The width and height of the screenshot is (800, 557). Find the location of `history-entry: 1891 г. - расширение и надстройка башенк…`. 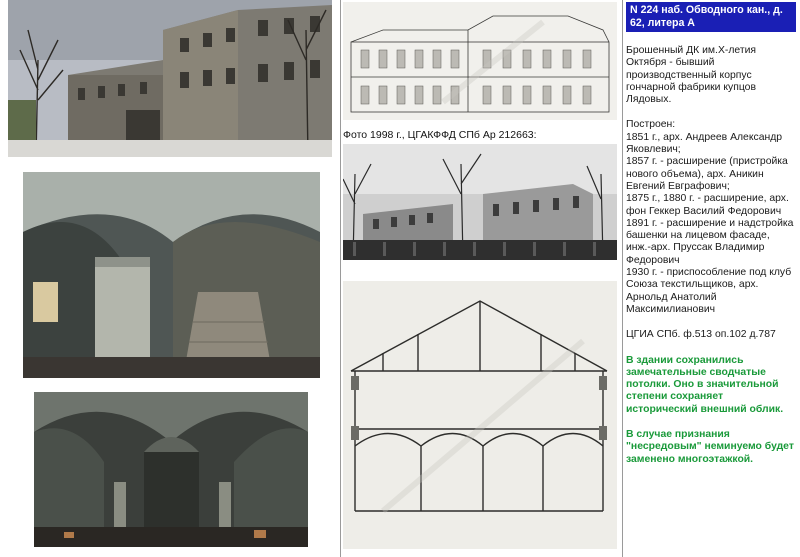

history-entry: 1891 г. - расширение и надстройка башенк… is located at coordinates (710, 241).